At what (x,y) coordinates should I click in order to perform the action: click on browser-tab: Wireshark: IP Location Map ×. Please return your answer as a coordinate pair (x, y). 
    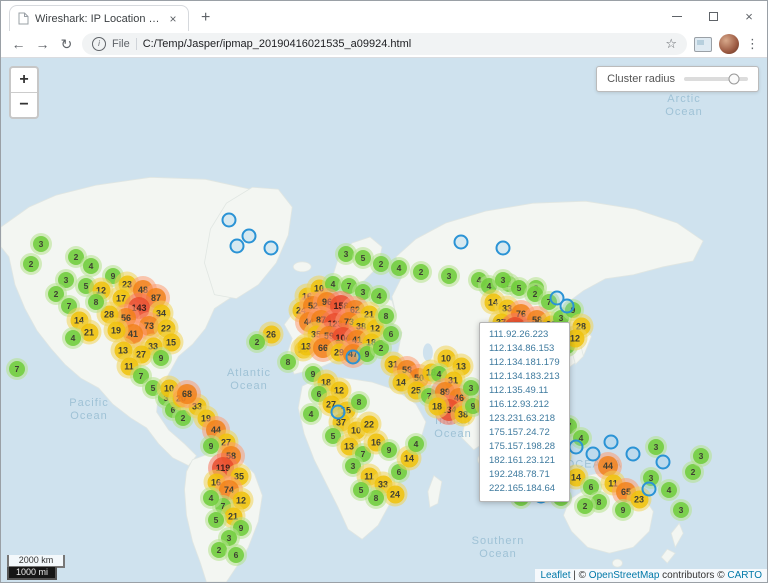
    Looking at the image, I should click on (99, 18).